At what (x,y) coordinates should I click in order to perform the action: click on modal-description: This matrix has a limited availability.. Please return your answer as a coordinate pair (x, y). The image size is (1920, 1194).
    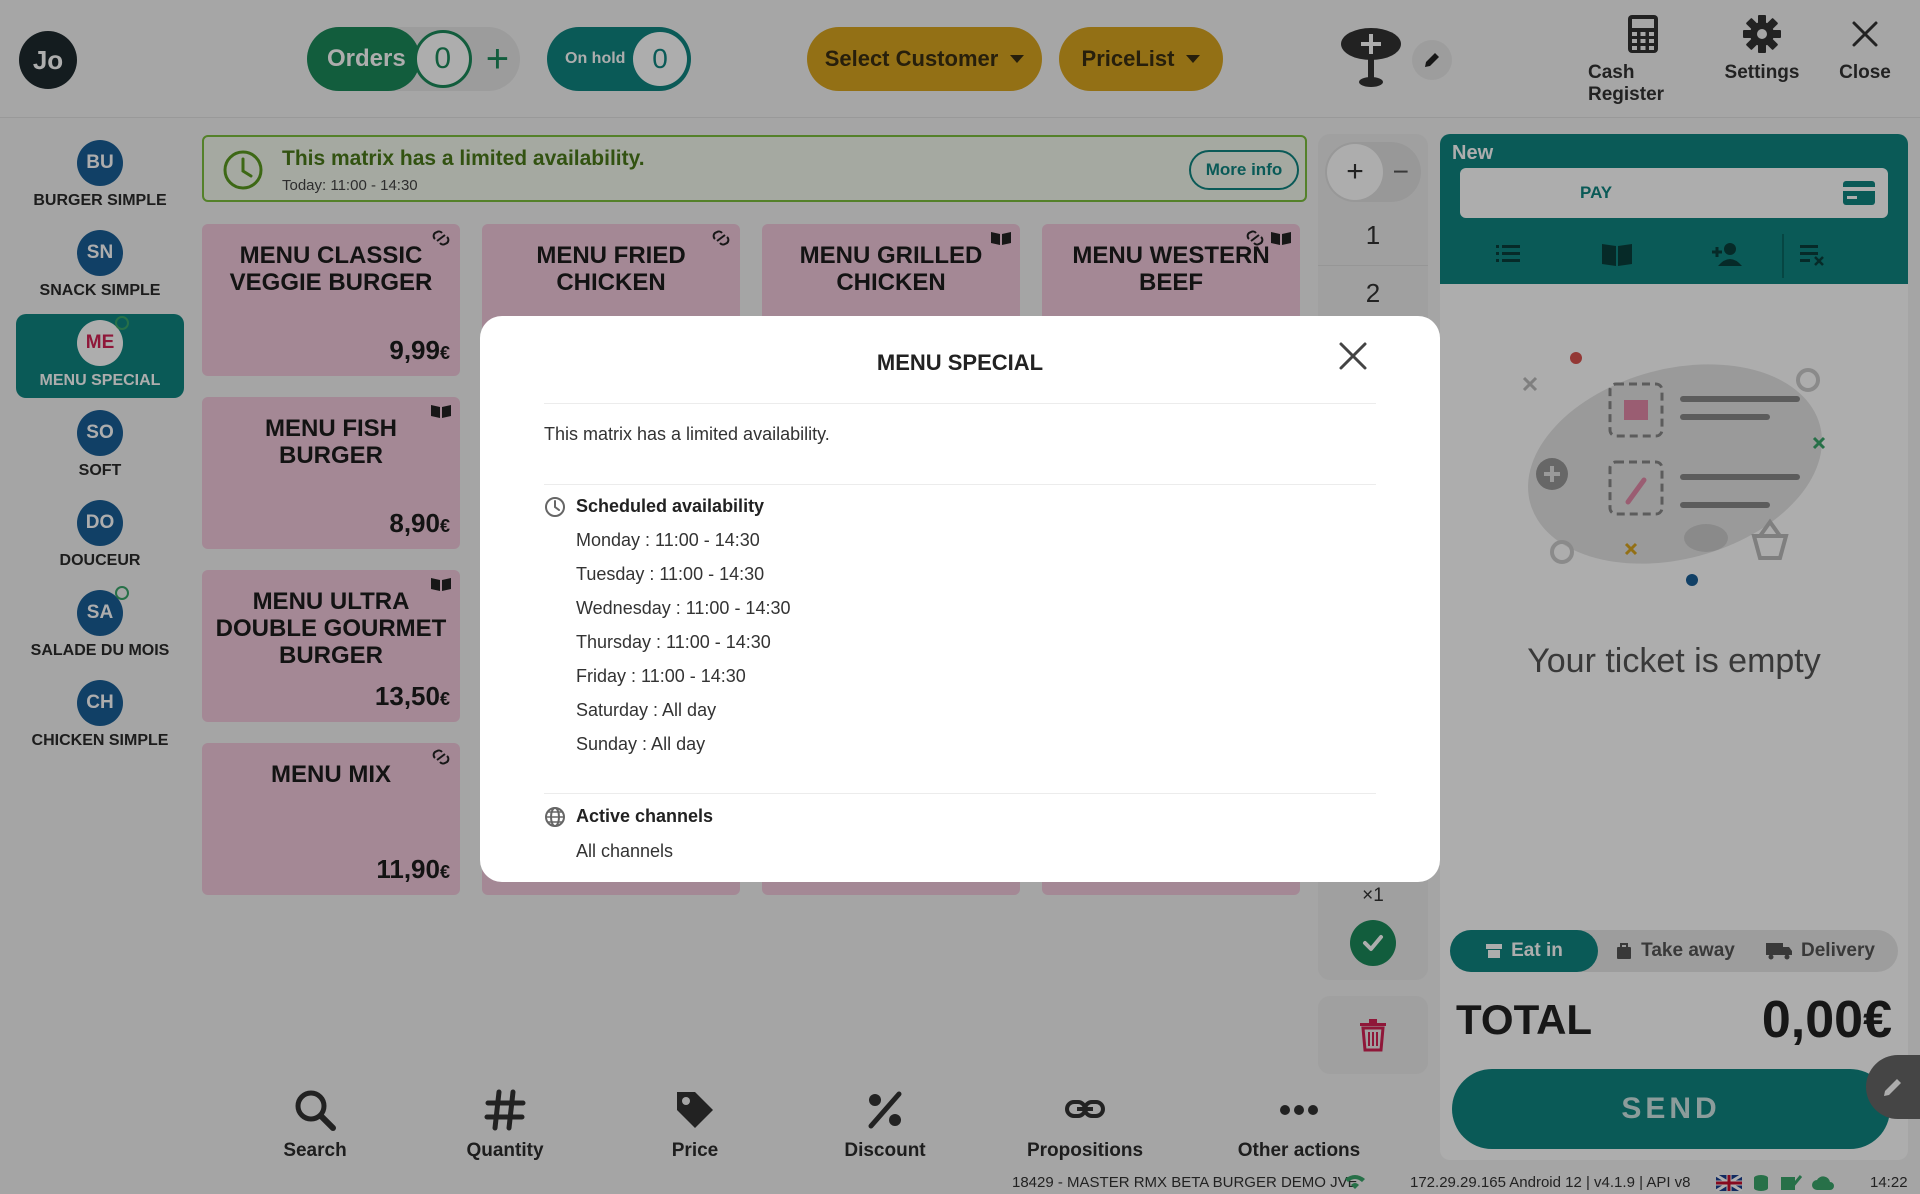
    Looking at the image, I should click on (687, 434).